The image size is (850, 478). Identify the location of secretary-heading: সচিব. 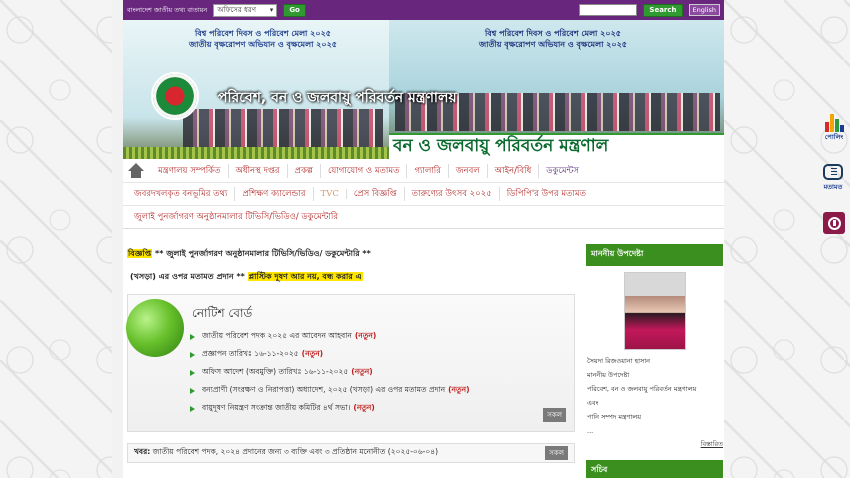
(654, 469).